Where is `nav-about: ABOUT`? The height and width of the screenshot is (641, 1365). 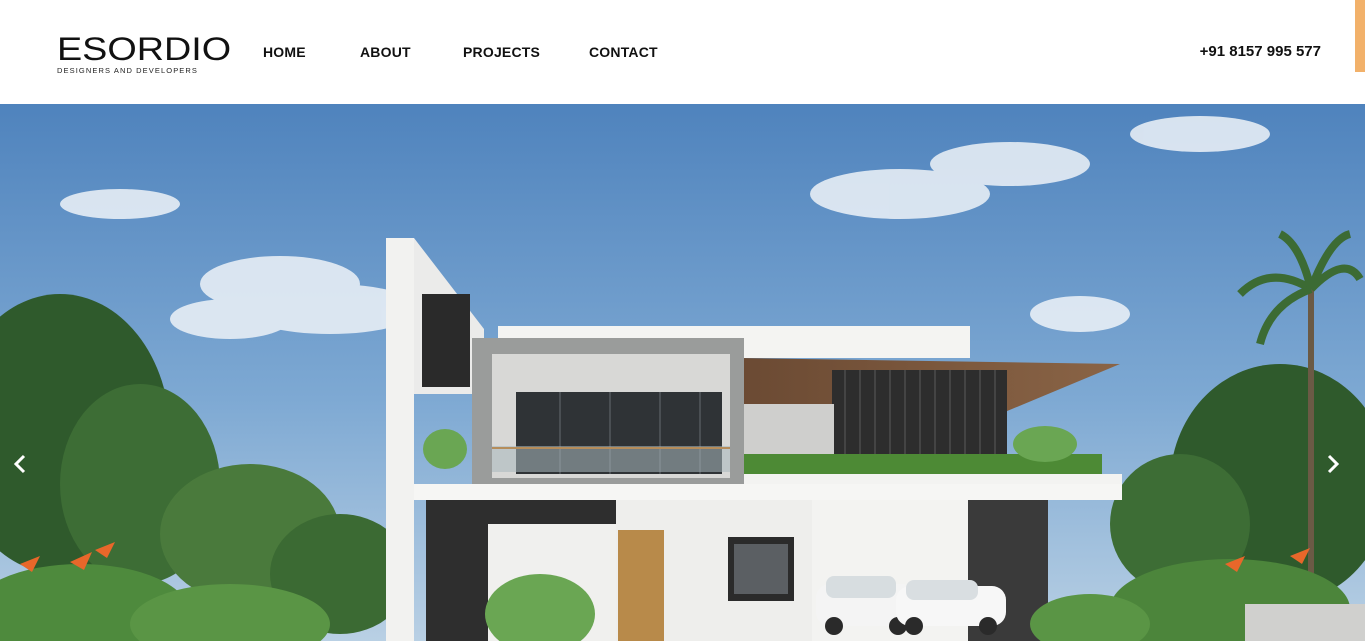
nav-about: ABOUT is located at coordinates (385, 52).